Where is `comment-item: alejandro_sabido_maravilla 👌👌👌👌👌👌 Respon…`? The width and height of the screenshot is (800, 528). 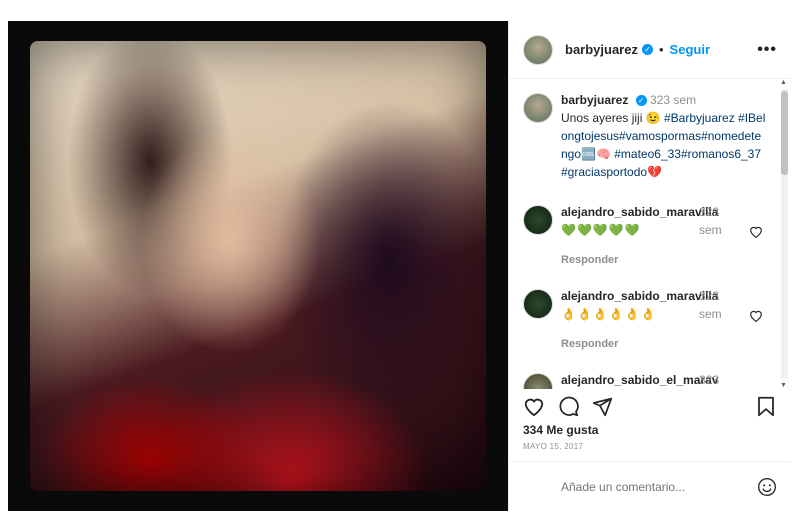
comment-item: alejandro_sabido_maravilla 👌👌👌👌👌👌 Respon… is located at coordinates (650, 320).